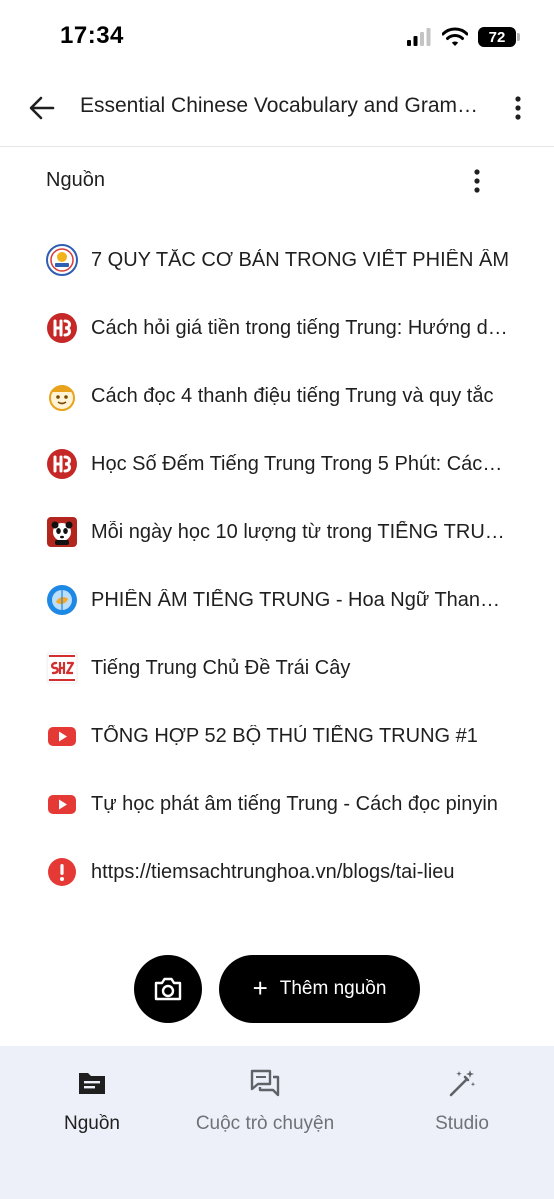  What do you see at coordinates (284, 735) in the screenshot?
I see `source-label: TỔNG HỢP 52 BỘ THỦ TIẾNG TRUNG #1` at bounding box center [284, 735].